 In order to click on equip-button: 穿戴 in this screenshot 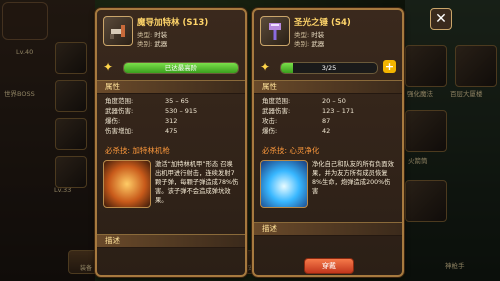, I will do `click(329, 266)`.